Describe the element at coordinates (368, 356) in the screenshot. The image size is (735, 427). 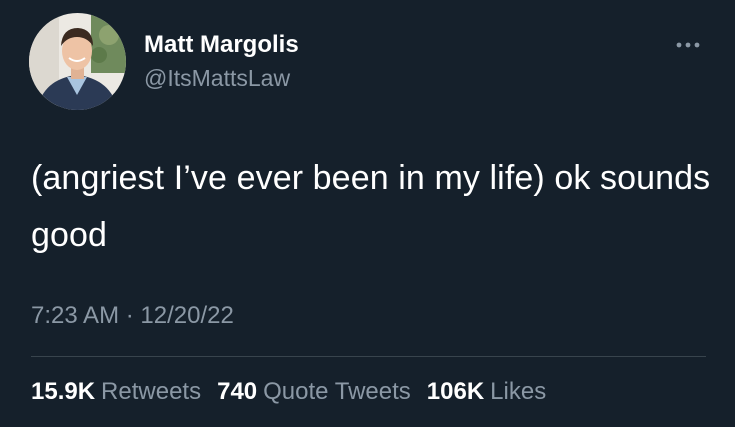
I see `divider` at that location.